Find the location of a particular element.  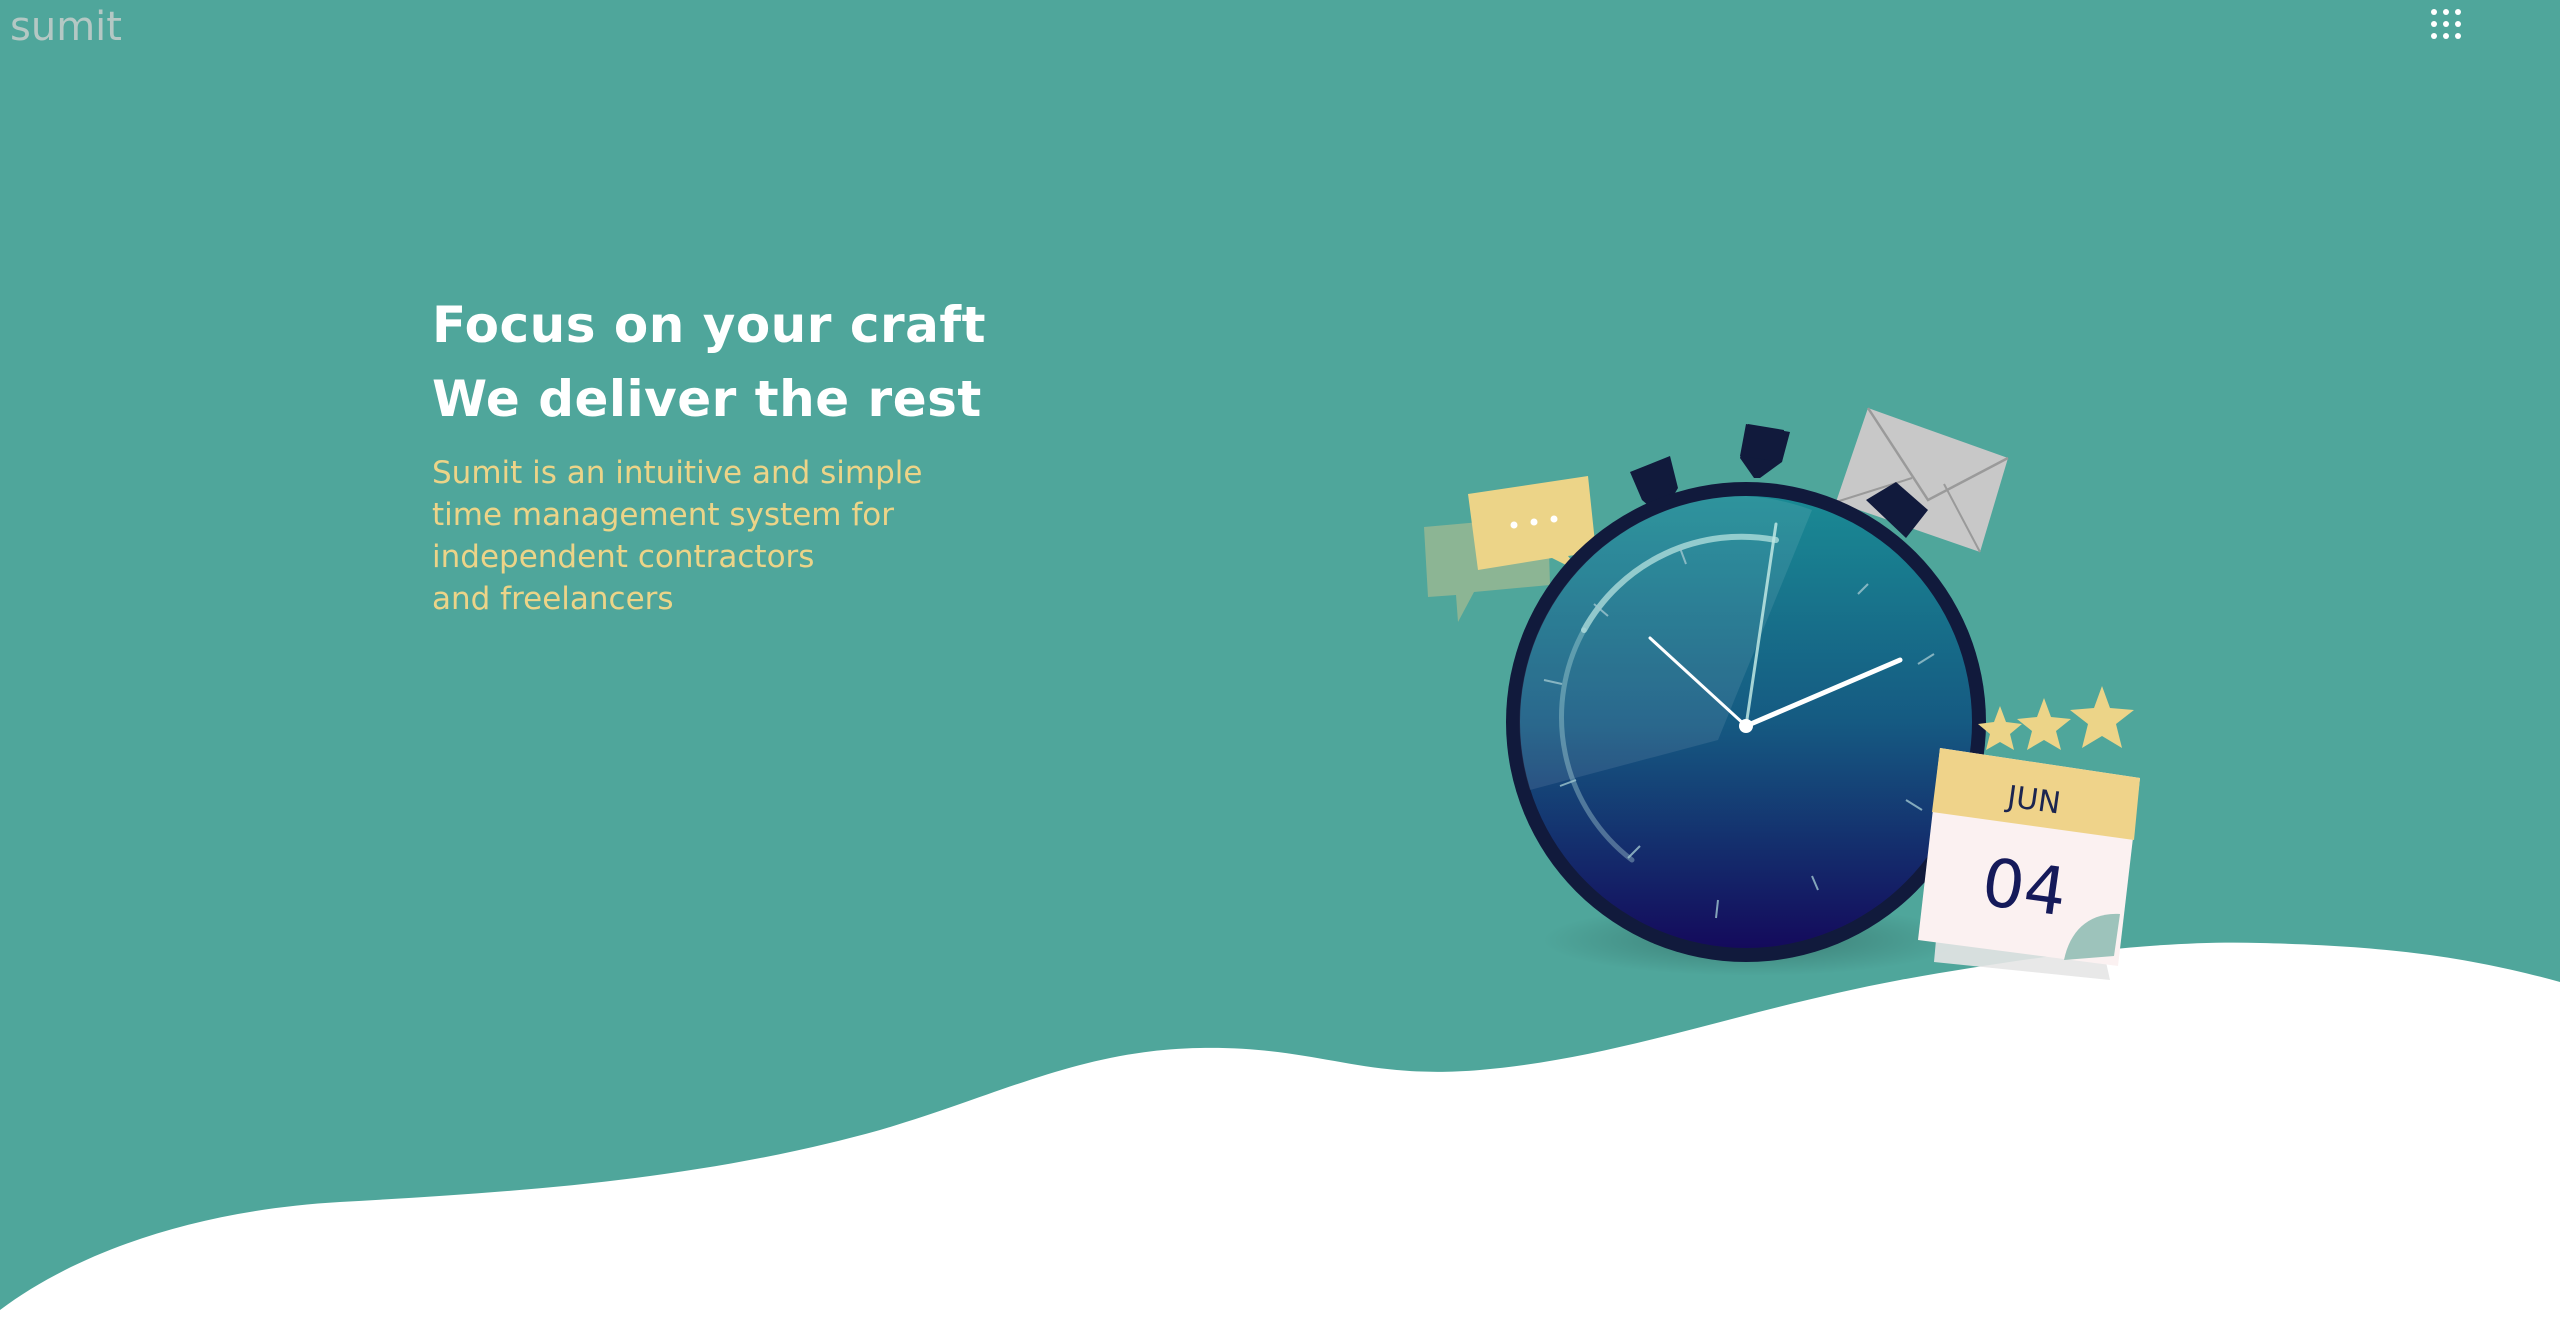

apps-menu-button is located at coordinates (2446, 24).